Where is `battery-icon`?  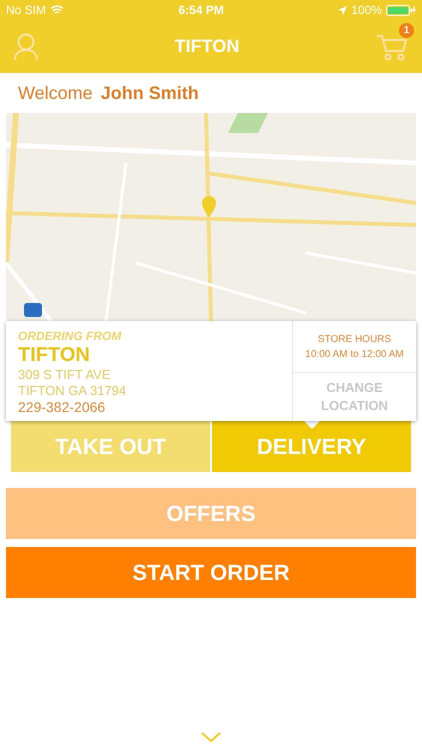
battery-icon is located at coordinates (401, 10).